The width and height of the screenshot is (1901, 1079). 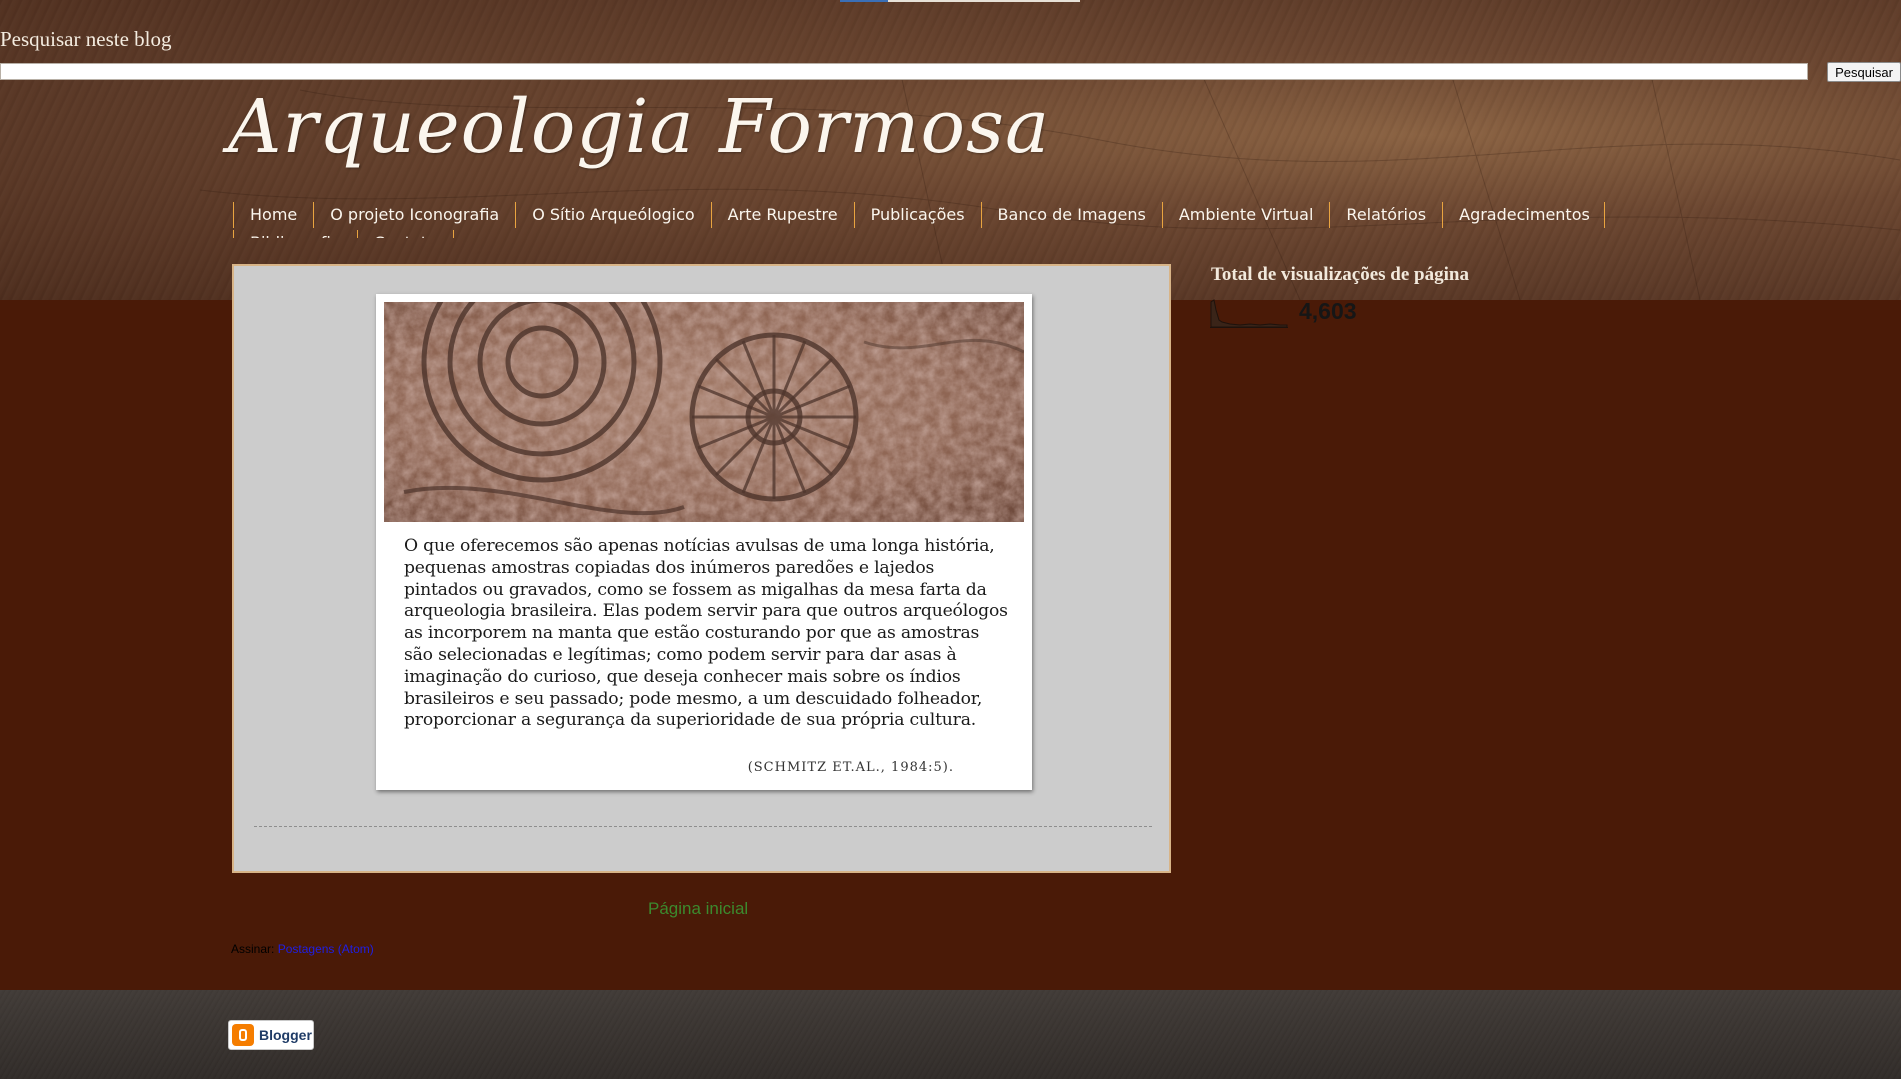 I want to click on pageviews-title: Total de visualizações de página, so click(x=1340, y=274).